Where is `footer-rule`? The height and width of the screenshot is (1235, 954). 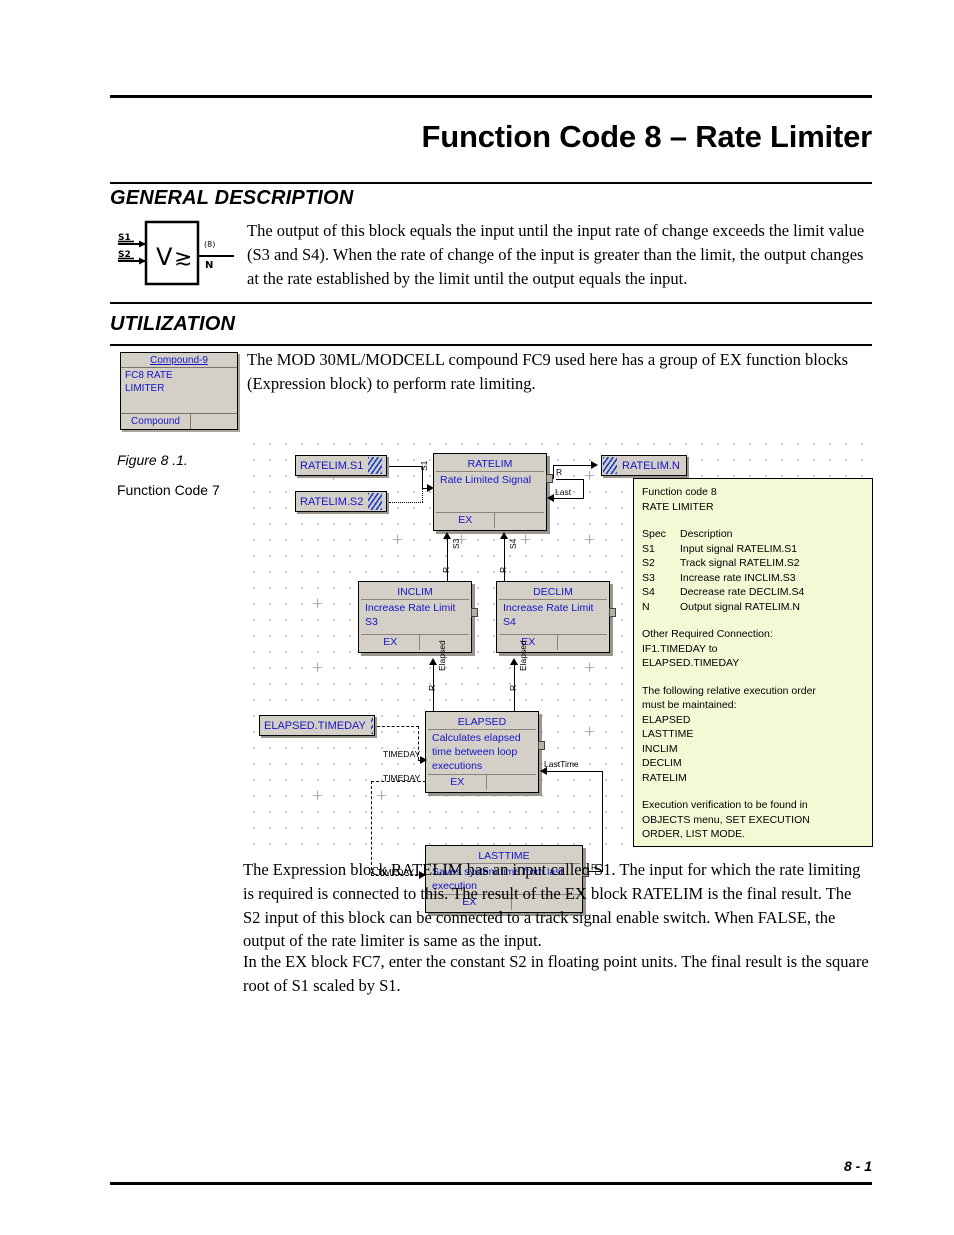 footer-rule is located at coordinates (491, 1183).